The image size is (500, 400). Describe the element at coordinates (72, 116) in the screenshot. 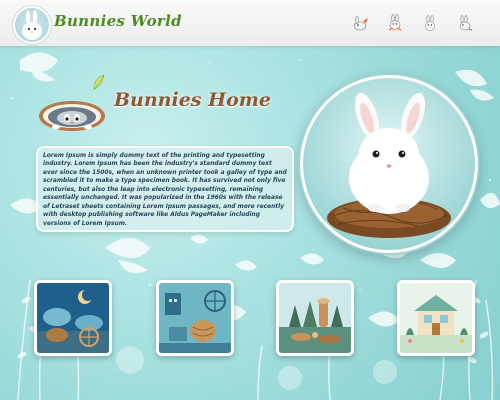

I see `bunny-burrow-emblem` at that location.